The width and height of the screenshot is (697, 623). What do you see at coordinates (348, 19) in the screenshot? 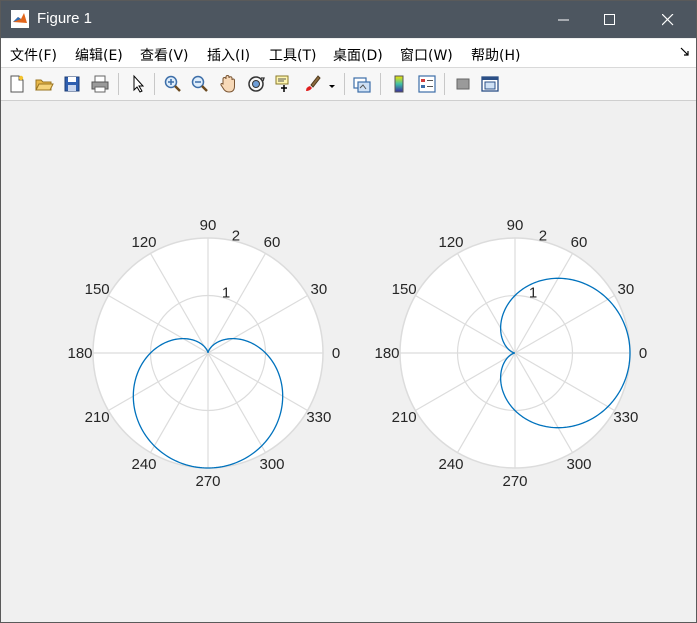
I see `title-bar: Figure 1` at bounding box center [348, 19].